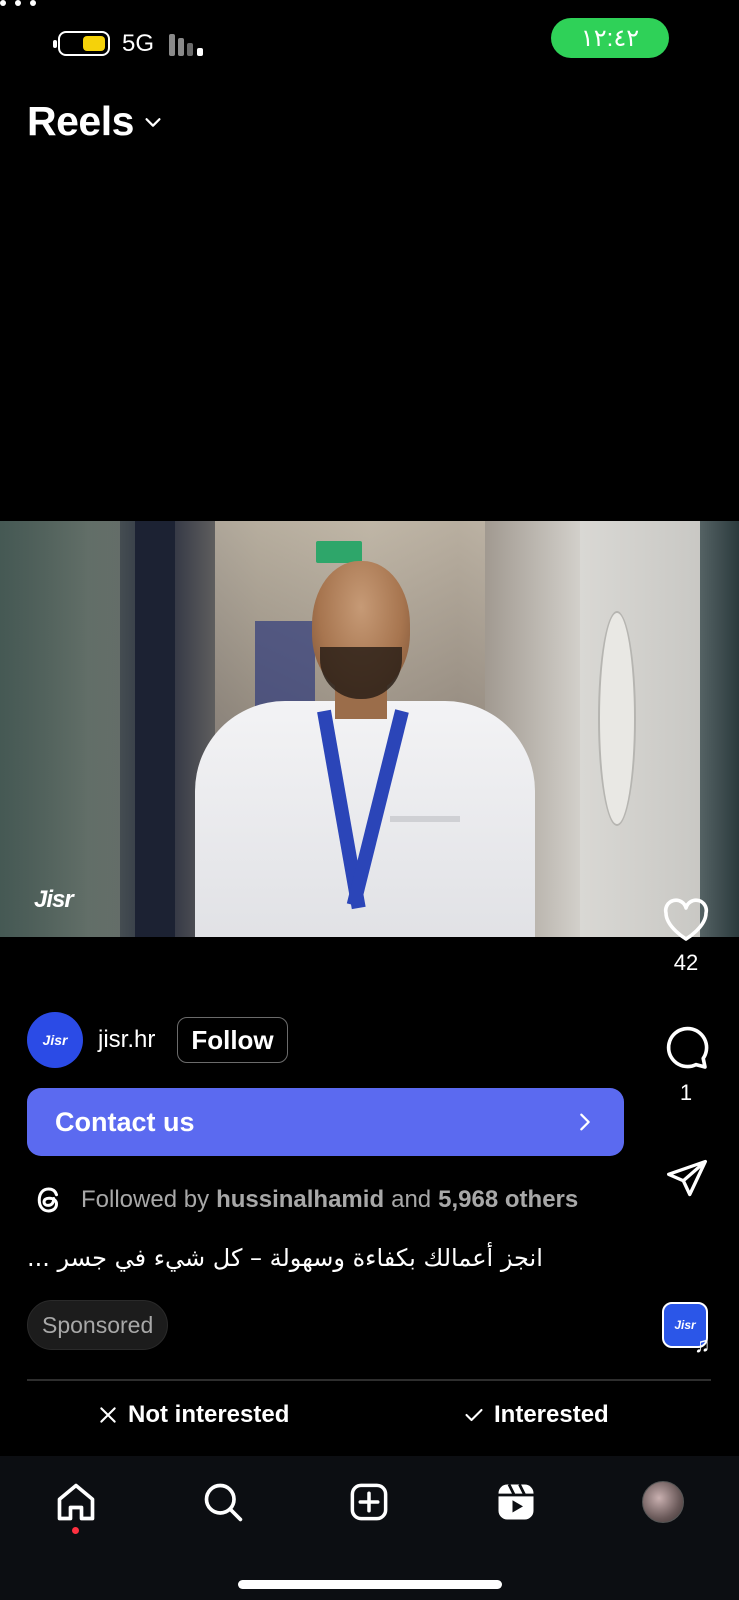 This screenshot has width=739, height=1600. What do you see at coordinates (138, 43) in the screenshot?
I see `network-type: 5G` at bounding box center [138, 43].